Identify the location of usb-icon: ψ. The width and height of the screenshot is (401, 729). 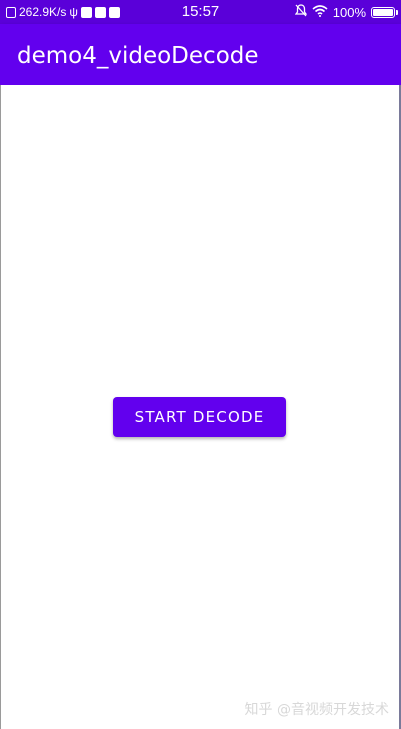
(73, 12).